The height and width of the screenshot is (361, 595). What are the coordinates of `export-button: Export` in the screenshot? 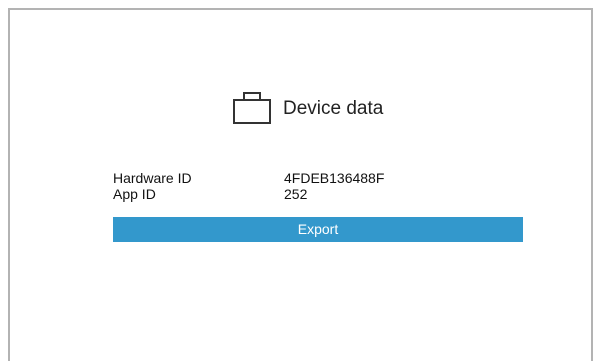 It's located at (318, 229).